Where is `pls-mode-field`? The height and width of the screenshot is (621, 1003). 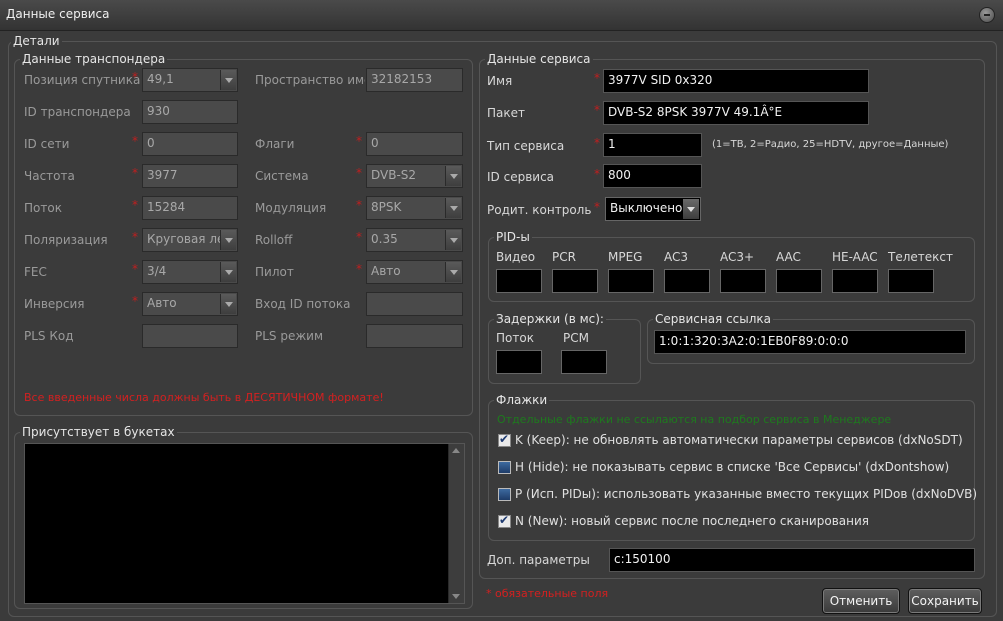 pls-mode-field is located at coordinates (414, 336).